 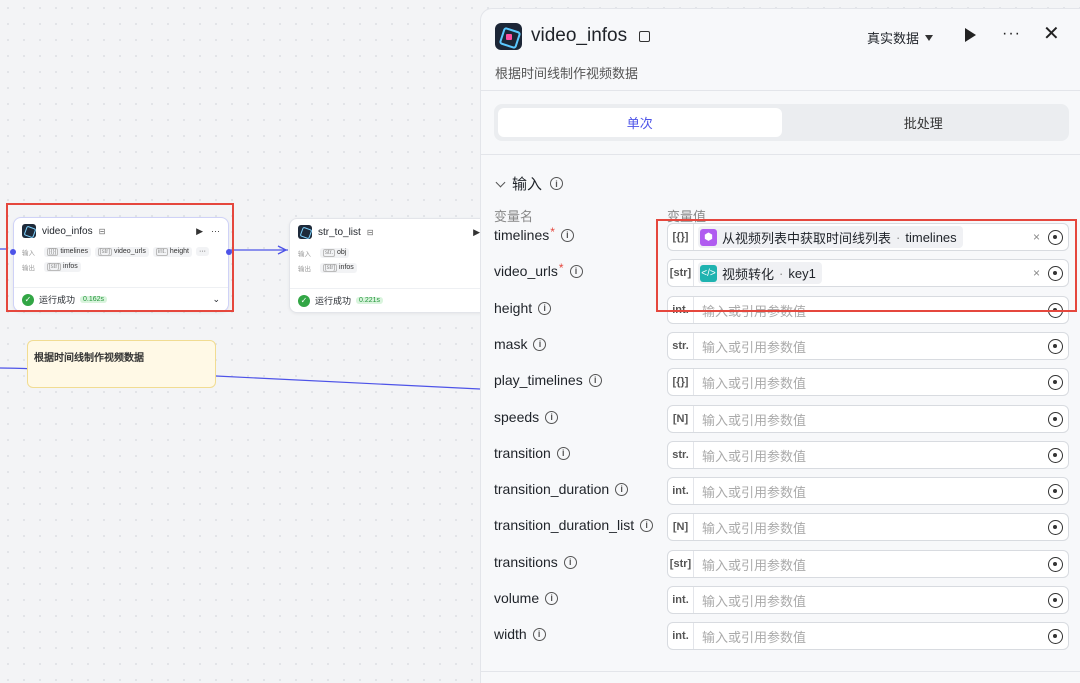 I want to click on more-options-button: ···, so click(x=1011, y=34).